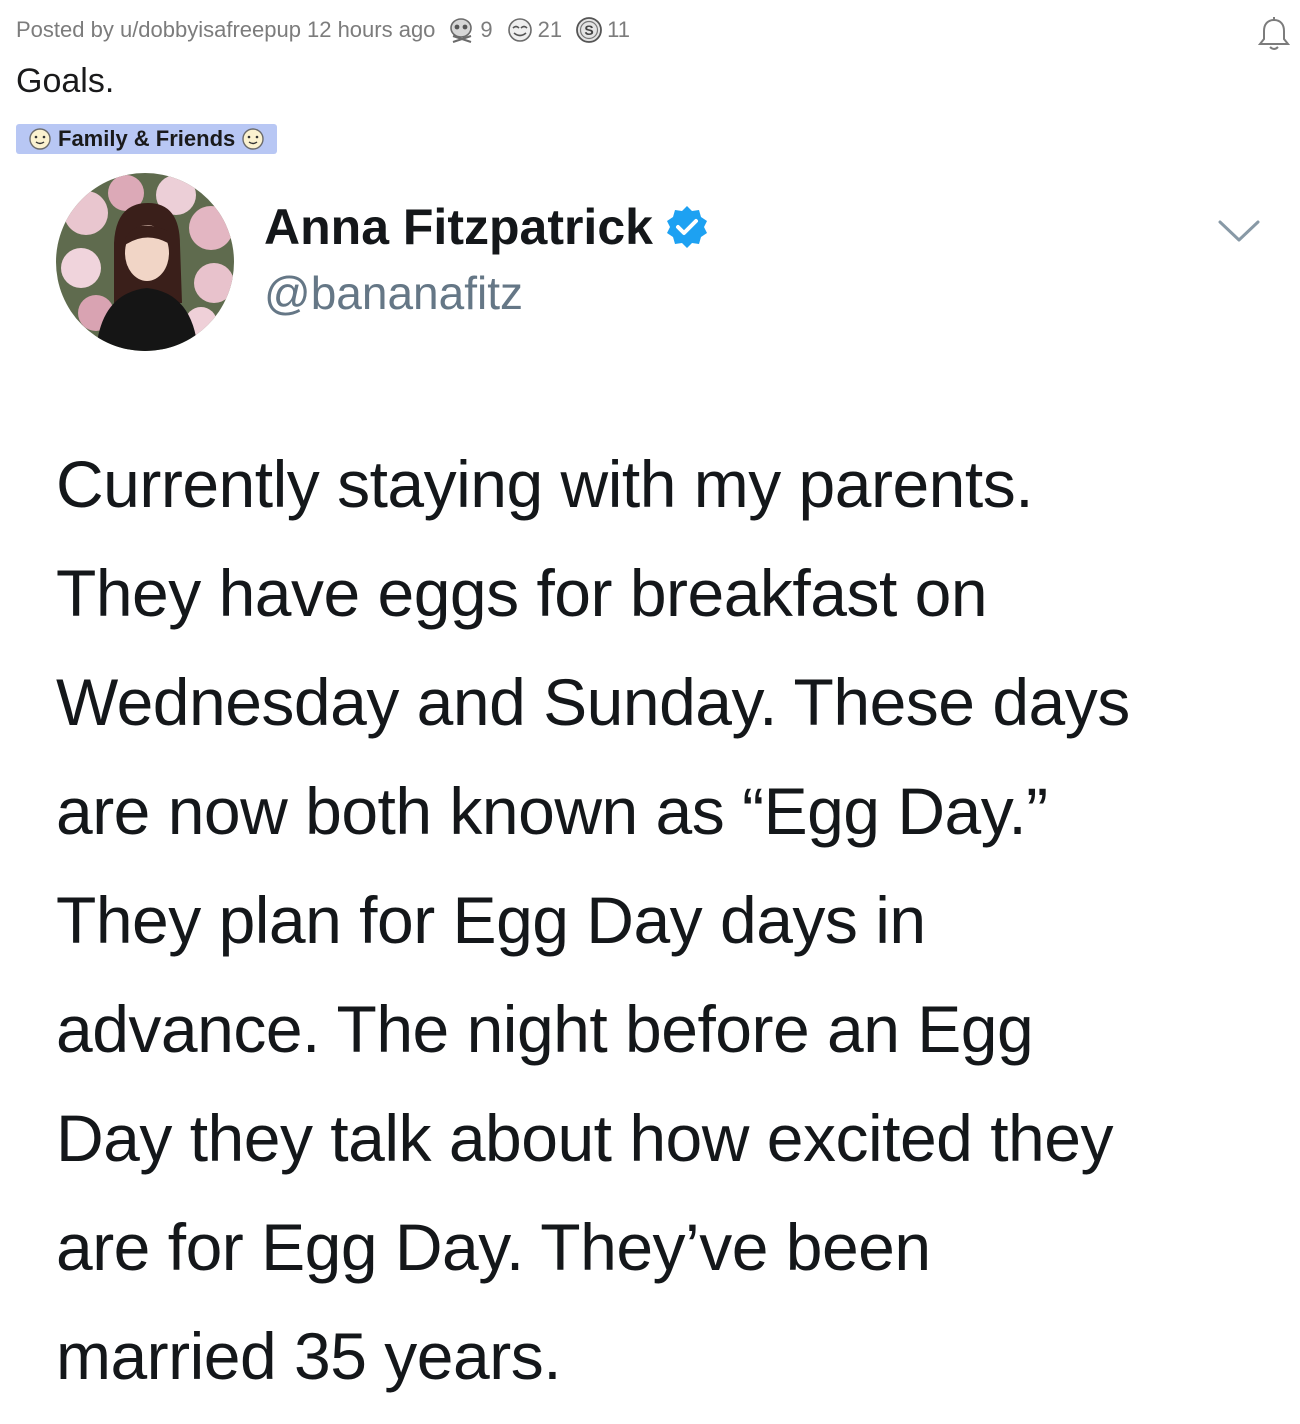 Image resolution: width=1300 pixels, height=1424 pixels. I want to click on tweet-text-line: advance. The night before an Egg, so click(545, 1029).